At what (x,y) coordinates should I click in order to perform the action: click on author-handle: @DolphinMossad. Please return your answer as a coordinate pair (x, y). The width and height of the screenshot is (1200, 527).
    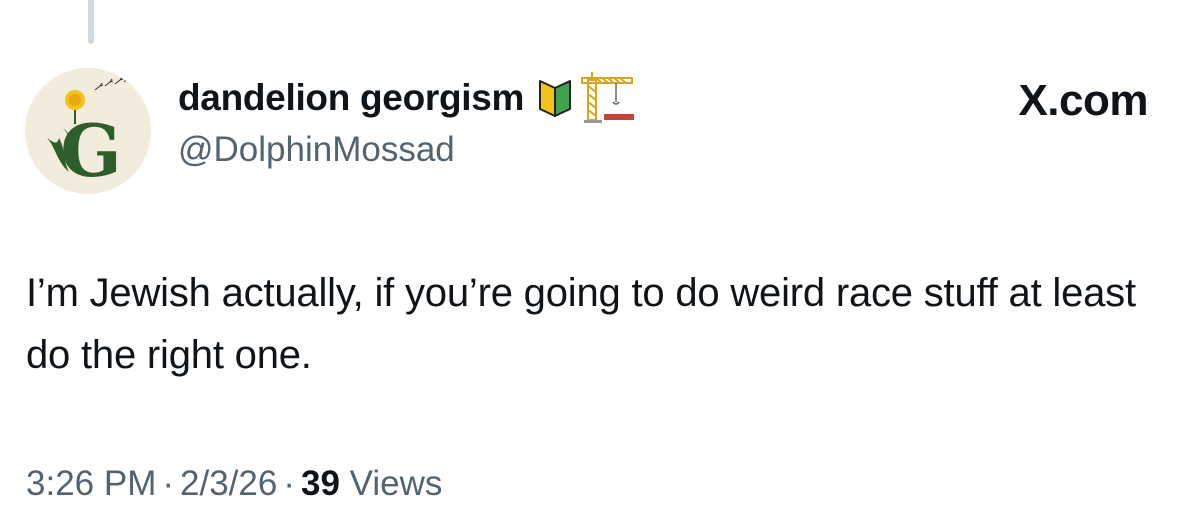
    Looking at the image, I should click on (407, 150).